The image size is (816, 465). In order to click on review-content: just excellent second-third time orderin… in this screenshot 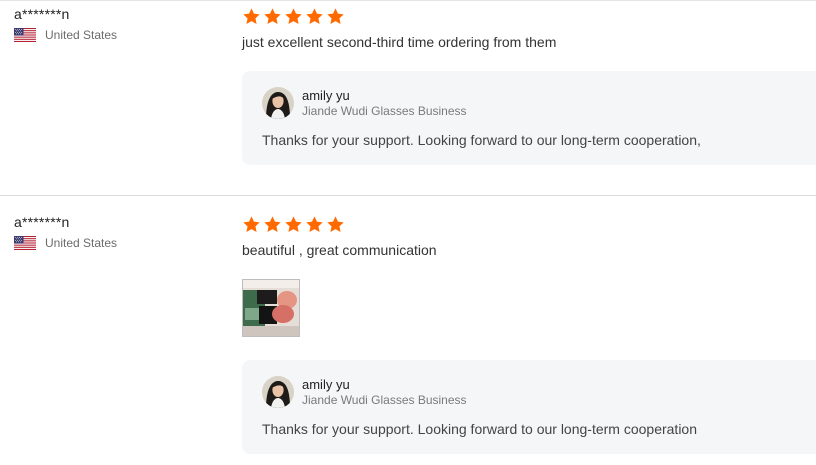, I will do `click(529, 28)`.